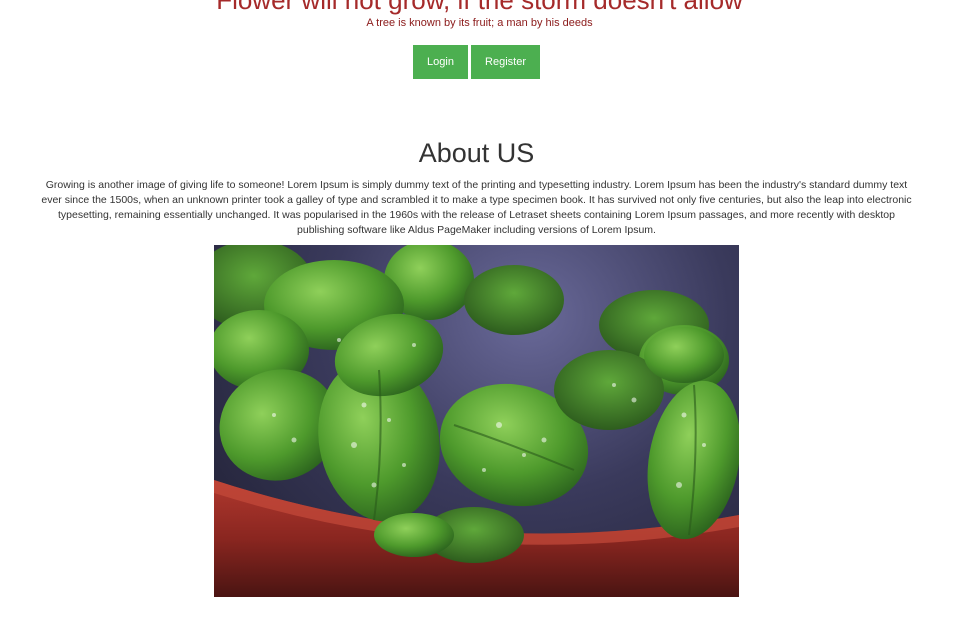  I want to click on auth-buttons: Login Register, so click(476, 62).